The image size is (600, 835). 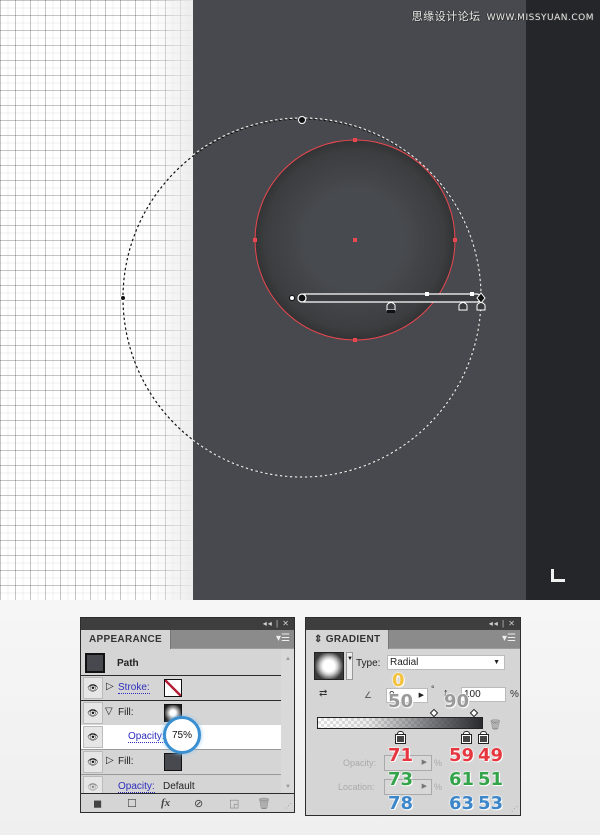 What do you see at coordinates (390, 298) in the screenshot?
I see `gradient-annotator-bar` at bounding box center [390, 298].